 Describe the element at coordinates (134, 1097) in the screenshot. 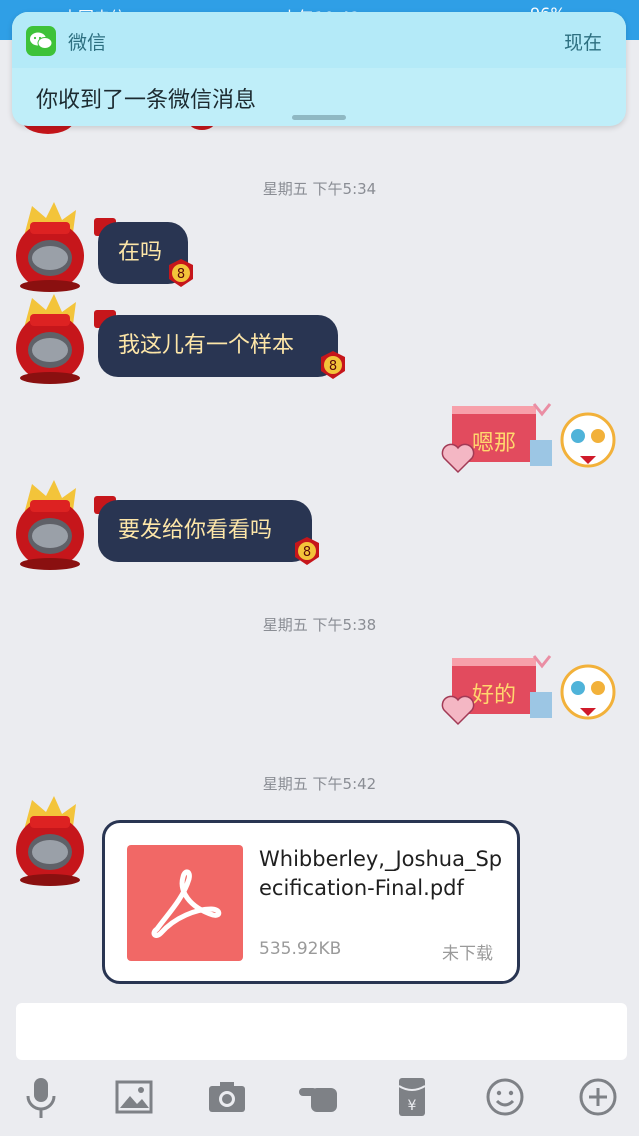

I see `image-icon` at that location.